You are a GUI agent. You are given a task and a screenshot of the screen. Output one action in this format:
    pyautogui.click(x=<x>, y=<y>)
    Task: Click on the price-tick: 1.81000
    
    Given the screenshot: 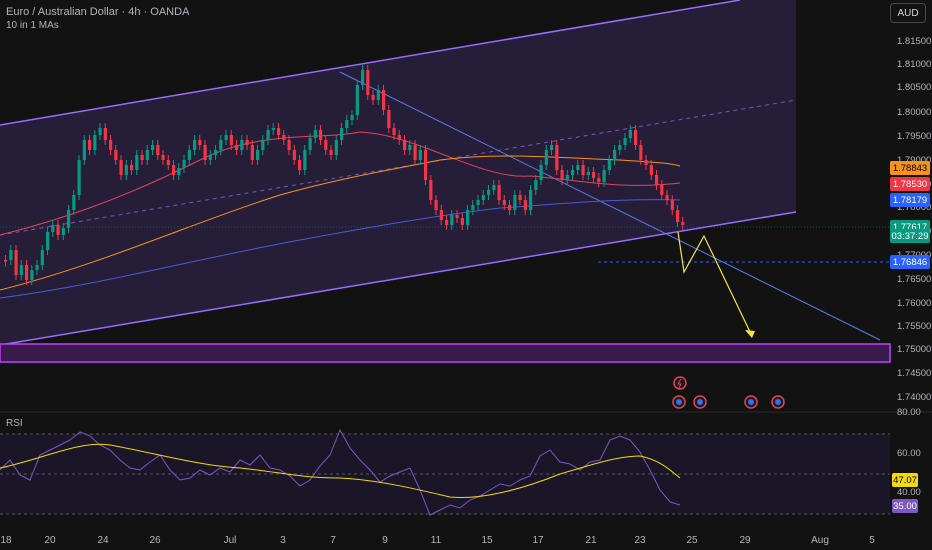 What is the action you would take?
    pyautogui.click(x=914, y=64)
    